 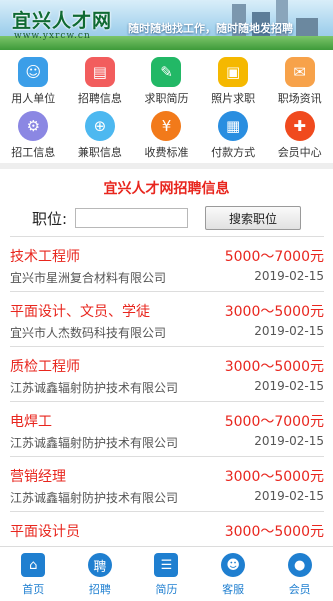 I want to click on tab-home: ⌂ 首页, so click(x=33, y=574).